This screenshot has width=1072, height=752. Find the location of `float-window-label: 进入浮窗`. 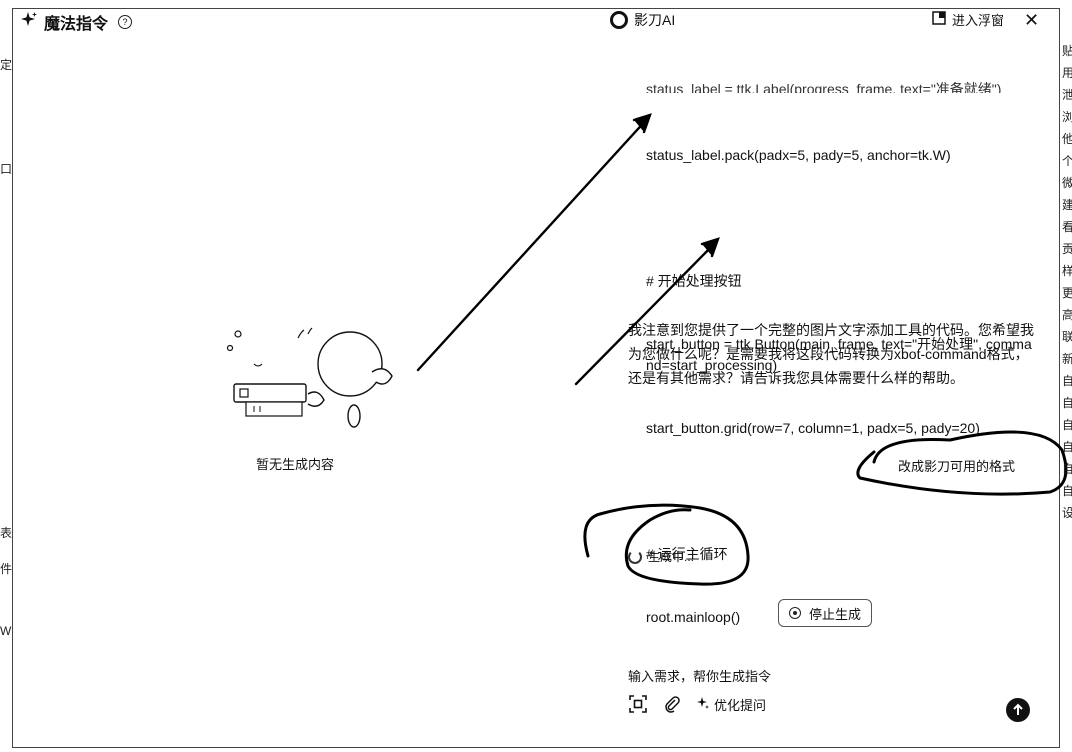

float-window-label: 进入浮窗 is located at coordinates (978, 20).